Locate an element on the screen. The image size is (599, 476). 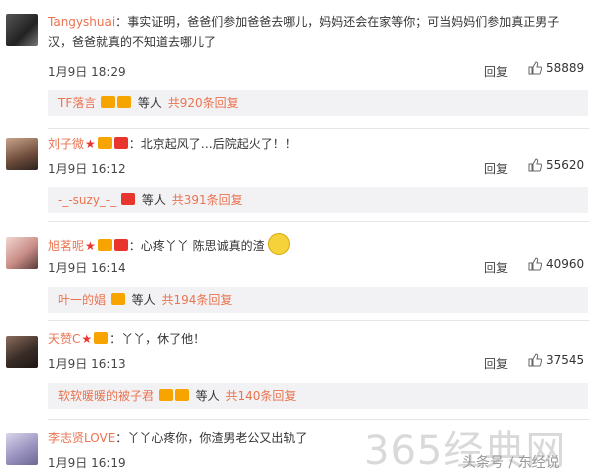
comment-body: 刘子微★ ：北京起风了…后院起火了！！ is located at coordinates (318, 144).